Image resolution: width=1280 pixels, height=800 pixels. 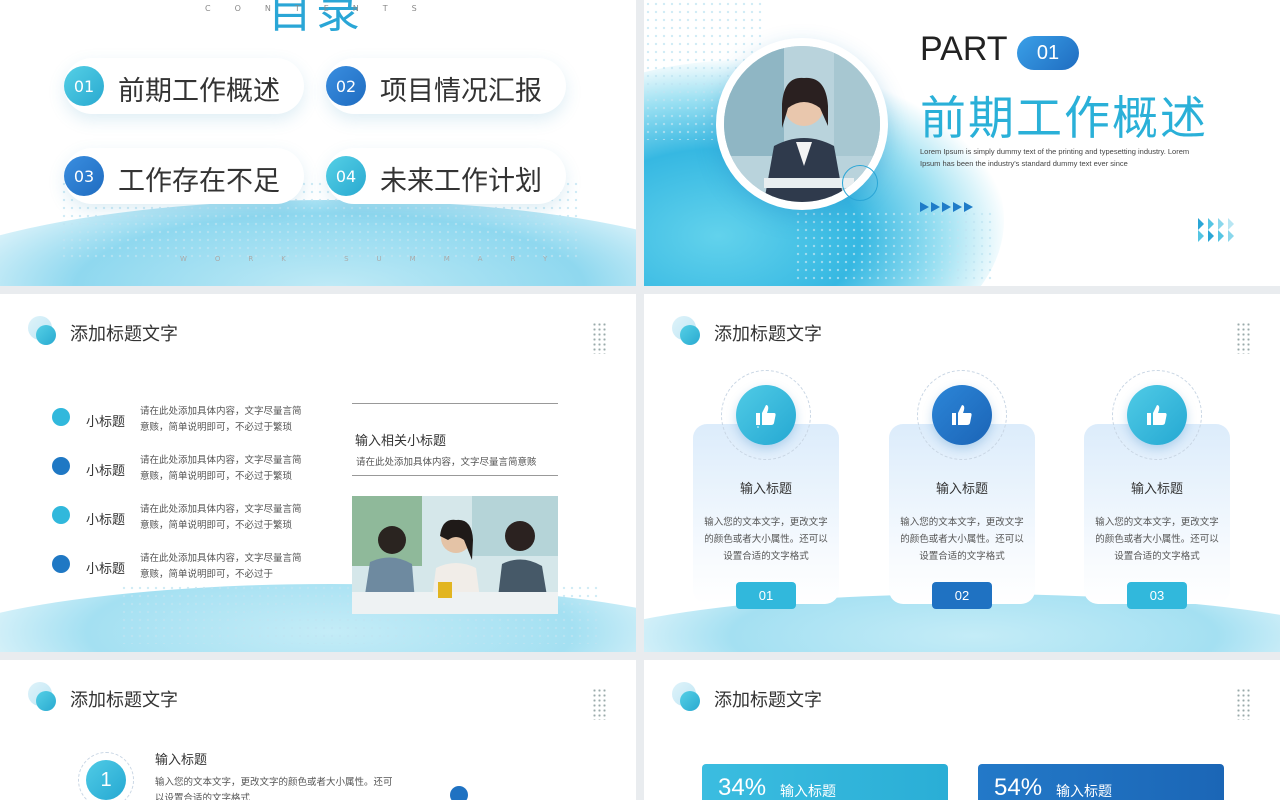 What do you see at coordinates (199, 91) in the screenshot?
I see `toc-label: 前期工作概述` at bounding box center [199, 91].